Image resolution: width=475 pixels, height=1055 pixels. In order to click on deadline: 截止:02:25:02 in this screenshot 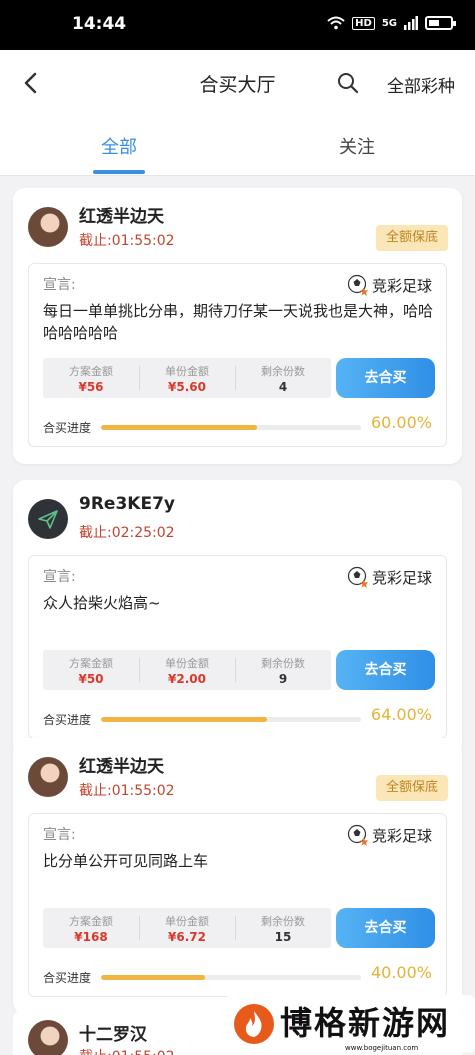, I will do `click(127, 533)`.